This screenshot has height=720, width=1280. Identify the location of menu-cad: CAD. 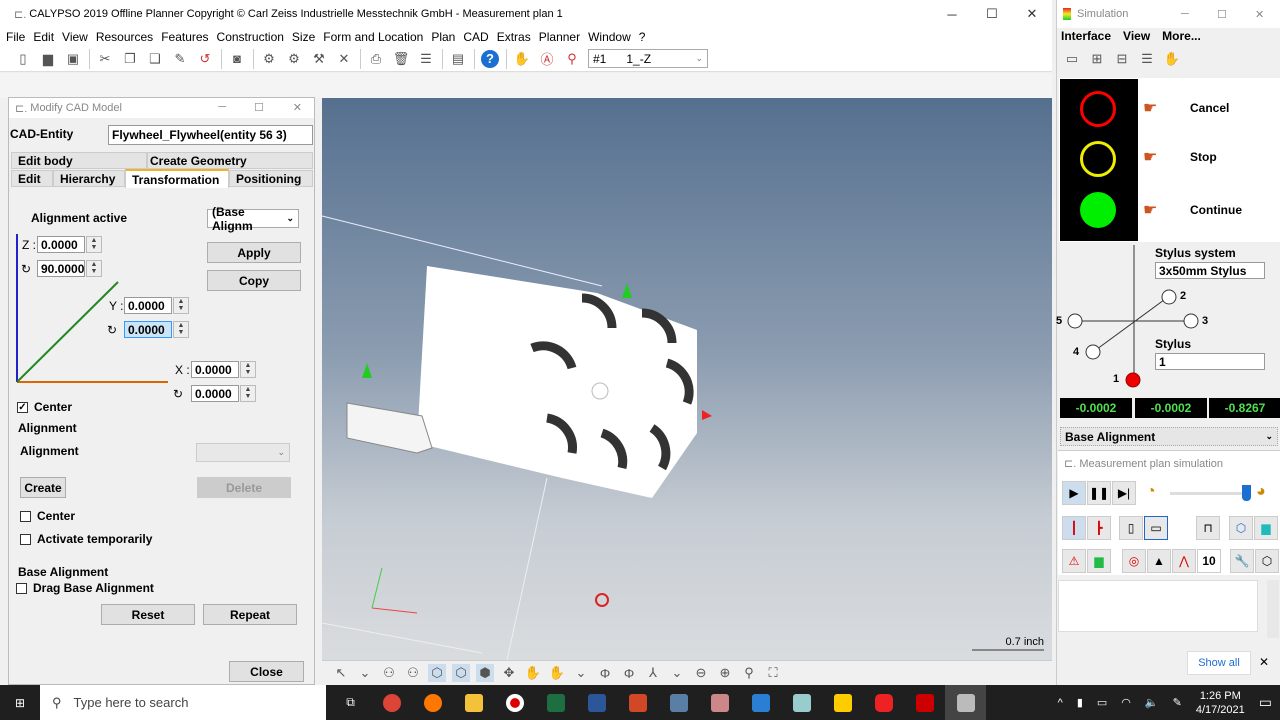
(475, 37).